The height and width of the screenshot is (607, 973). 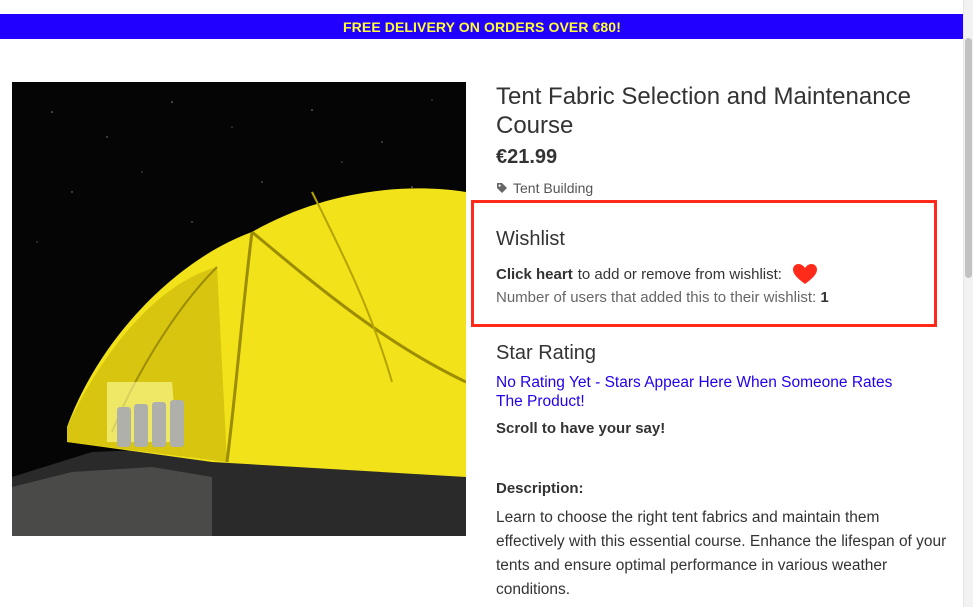 I want to click on wishlist-instruction-bold: Click heart, so click(x=534, y=274).